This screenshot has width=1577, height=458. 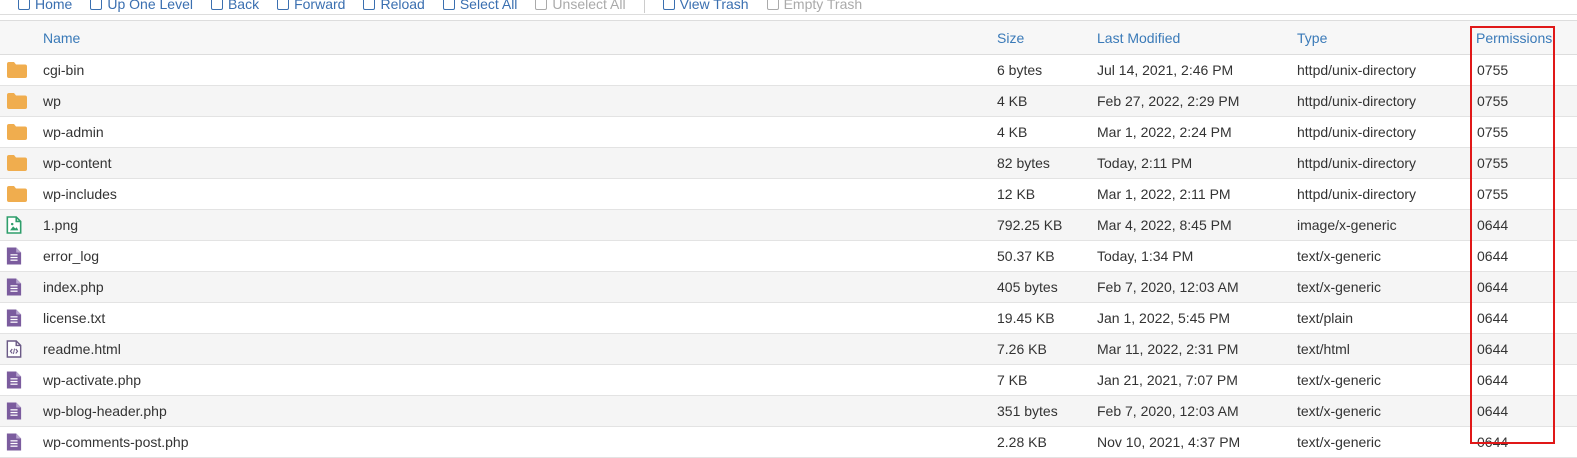 What do you see at coordinates (80, 194) in the screenshot?
I see `file-name: wp-includes` at bounding box center [80, 194].